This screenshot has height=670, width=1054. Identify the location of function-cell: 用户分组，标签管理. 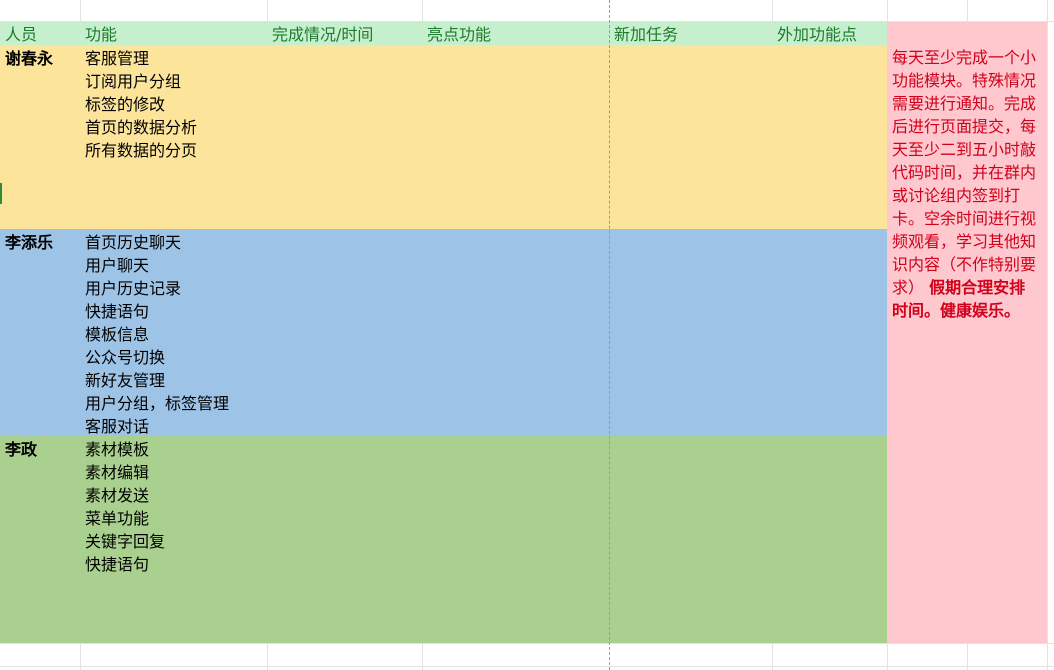
(157, 403).